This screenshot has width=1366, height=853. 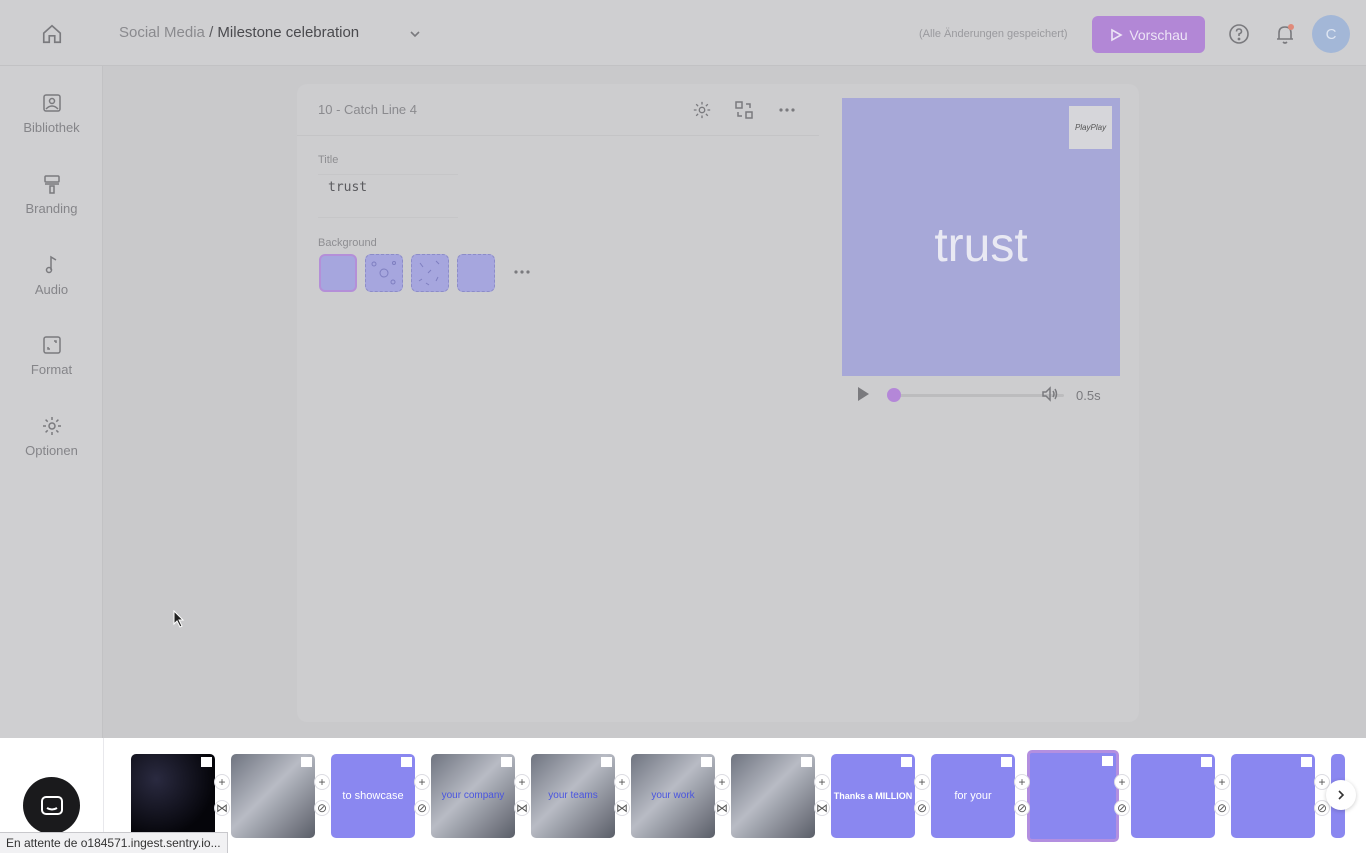 What do you see at coordinates (1285, 34) in the screenshot?
I see `bell-icon` at bounding box center [1285, 34].